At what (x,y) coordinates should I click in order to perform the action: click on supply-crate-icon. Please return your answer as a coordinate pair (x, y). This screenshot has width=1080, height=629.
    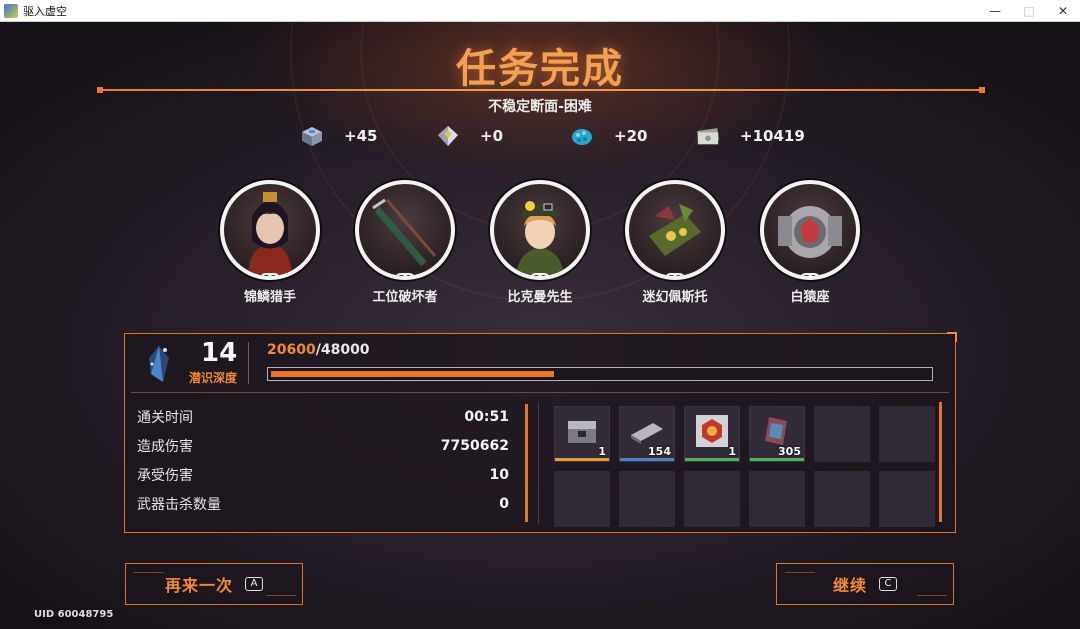
    Looking at the image, I should click on (582, 431).